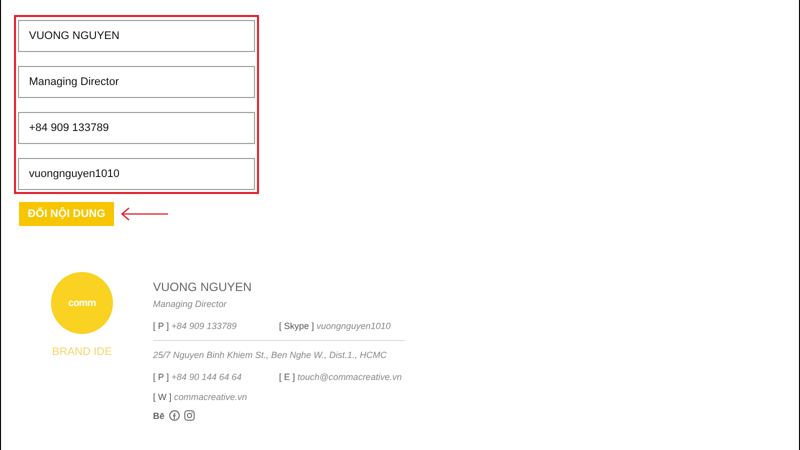  What do you see at coordinates (189, 415) in the screenshot?
I see `instagram-icon` at bounding box center [189, 415].